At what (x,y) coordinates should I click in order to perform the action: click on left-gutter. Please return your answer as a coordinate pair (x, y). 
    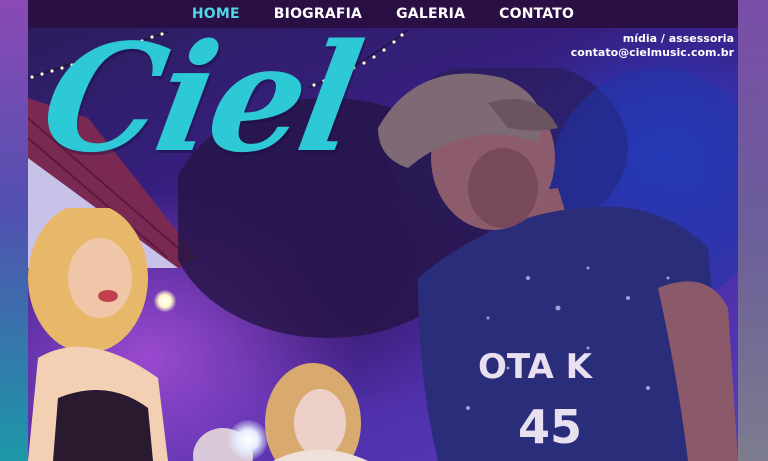
    Looking at the image, I should click on (14, 230).